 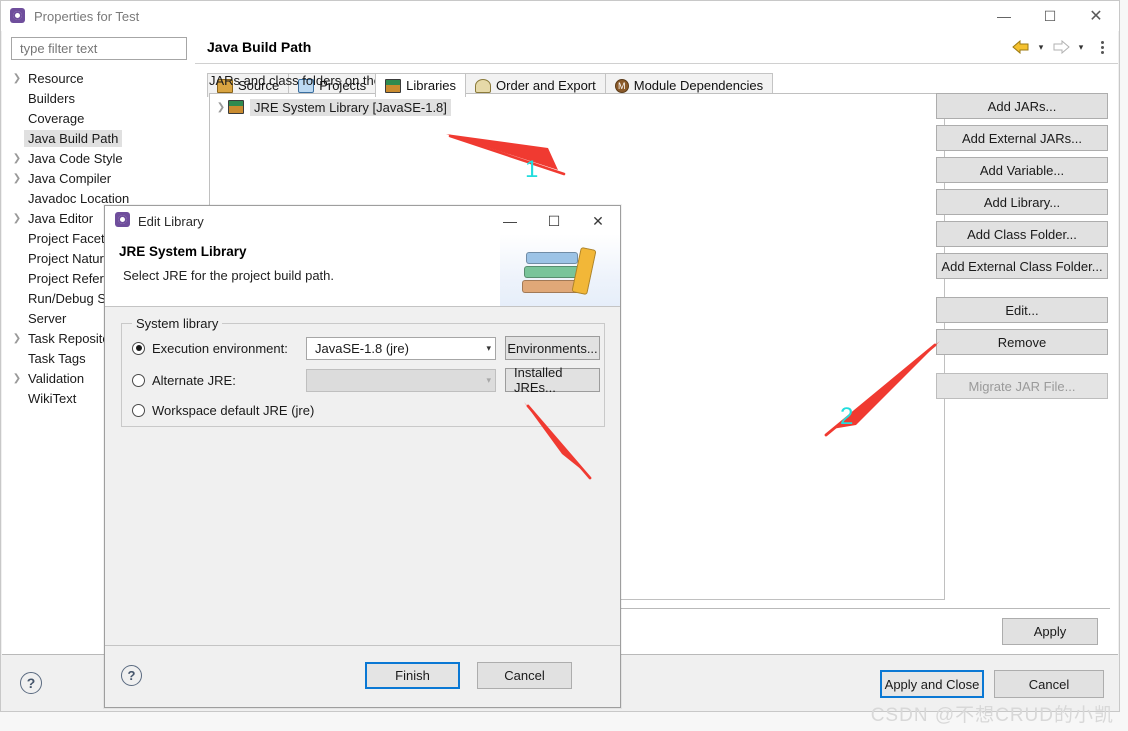 What do you see at coordinates (401, 380) in the screenshot?
I see `alternate-jre-select: ▾` at bounding box center [401, 380].